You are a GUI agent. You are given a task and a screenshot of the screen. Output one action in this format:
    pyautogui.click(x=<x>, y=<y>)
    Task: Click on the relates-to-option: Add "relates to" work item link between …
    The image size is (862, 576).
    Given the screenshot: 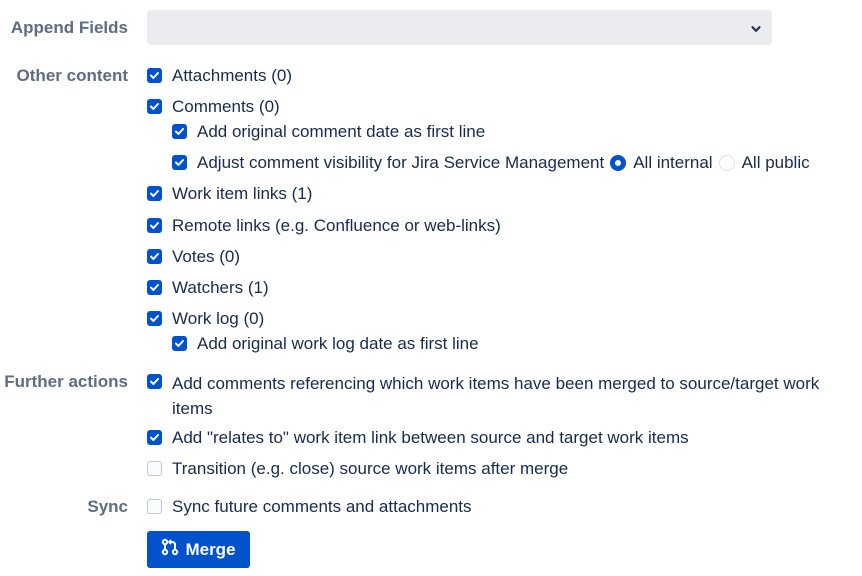 What is the action you would take?
    pyautogui.click(x=418, y=438)
    